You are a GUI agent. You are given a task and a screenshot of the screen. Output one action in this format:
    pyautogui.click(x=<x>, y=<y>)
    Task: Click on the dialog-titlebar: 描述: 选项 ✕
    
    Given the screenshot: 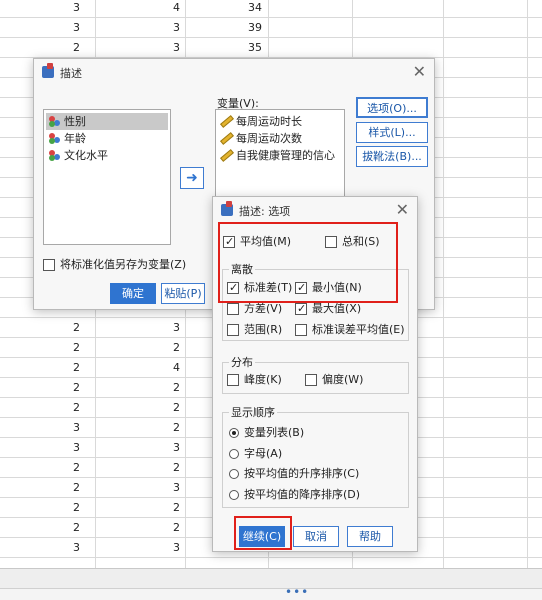 What is the action you would take?
    pyautogui.click(x=315, y=210)
    